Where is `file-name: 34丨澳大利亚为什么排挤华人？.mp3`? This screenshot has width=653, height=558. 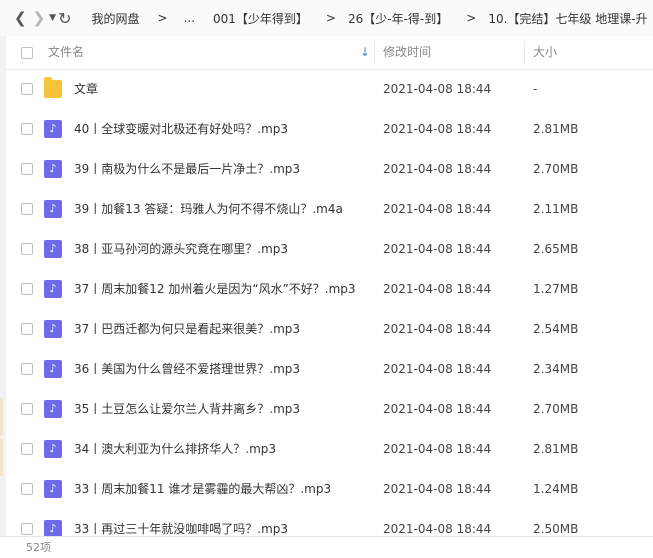
file-name: 34丨澳大利亚为什么排挤华人？.mp3 is located at coordinates (175, 449).